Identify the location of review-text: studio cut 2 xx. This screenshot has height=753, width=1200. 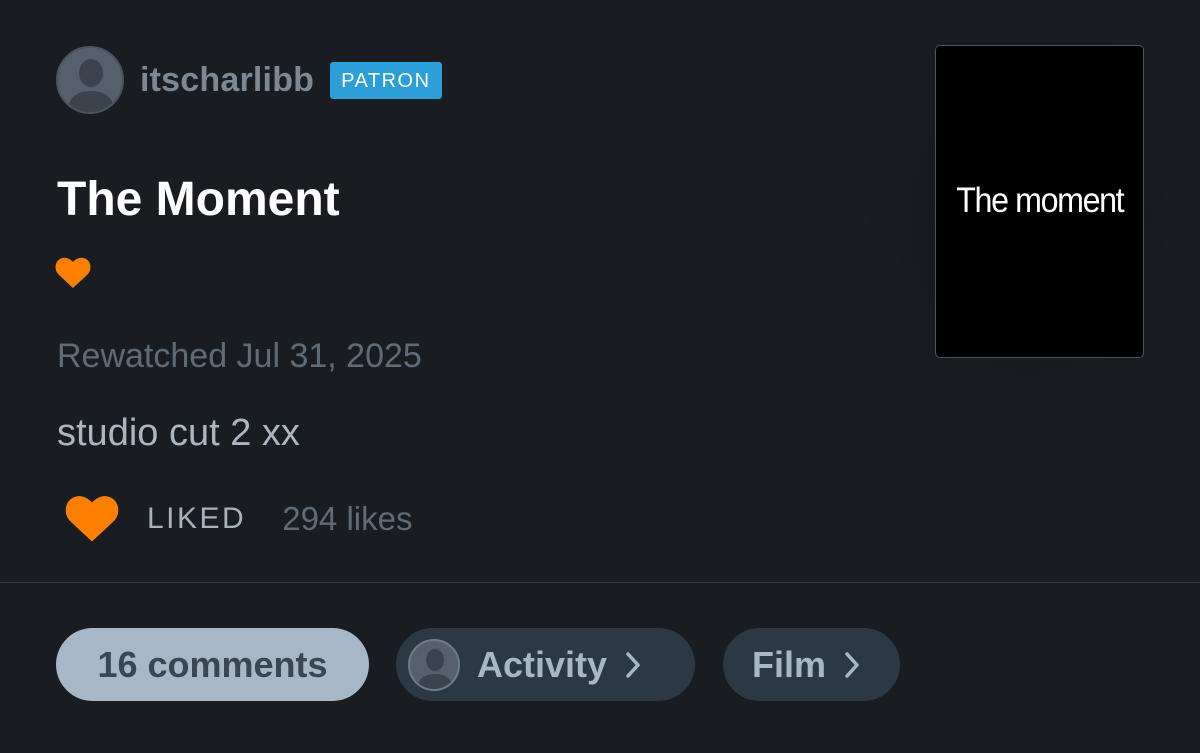
(178, 433).